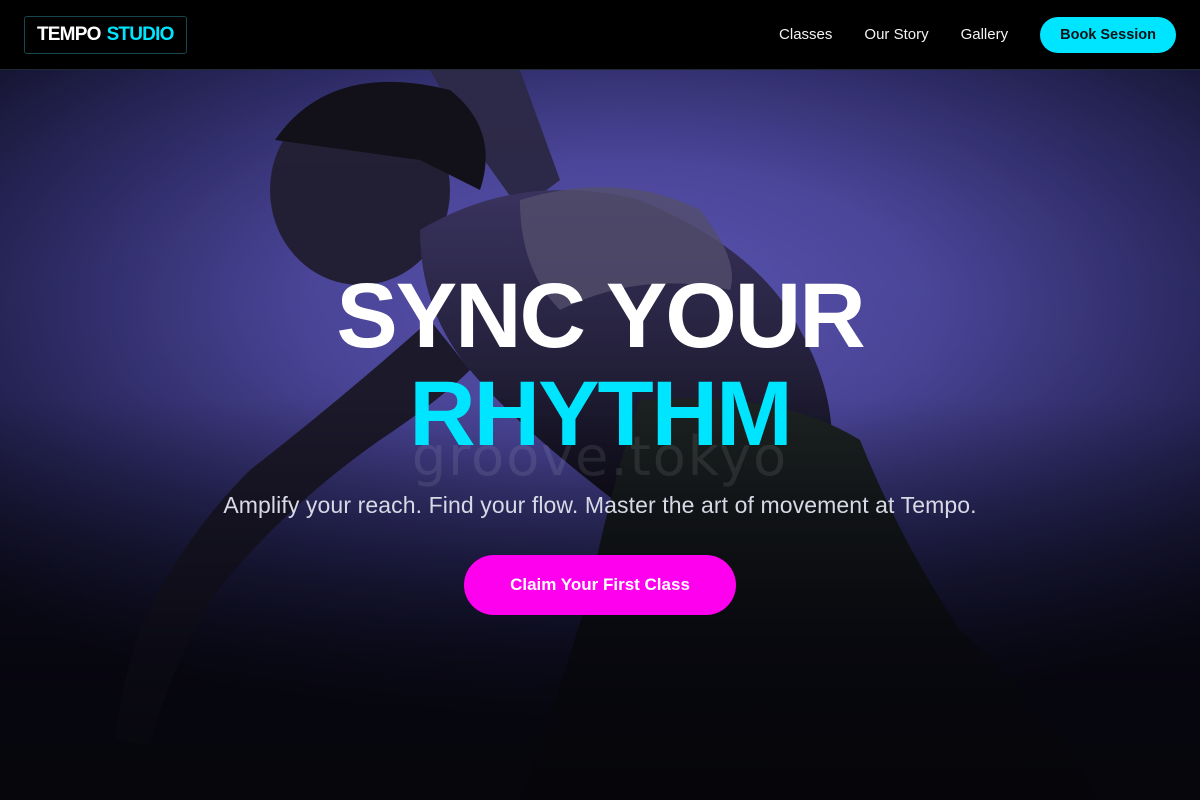  Describe the element at coordinates (896, 34) in the screenshot. I see `nav-link-our-story: Our Story` at that location.